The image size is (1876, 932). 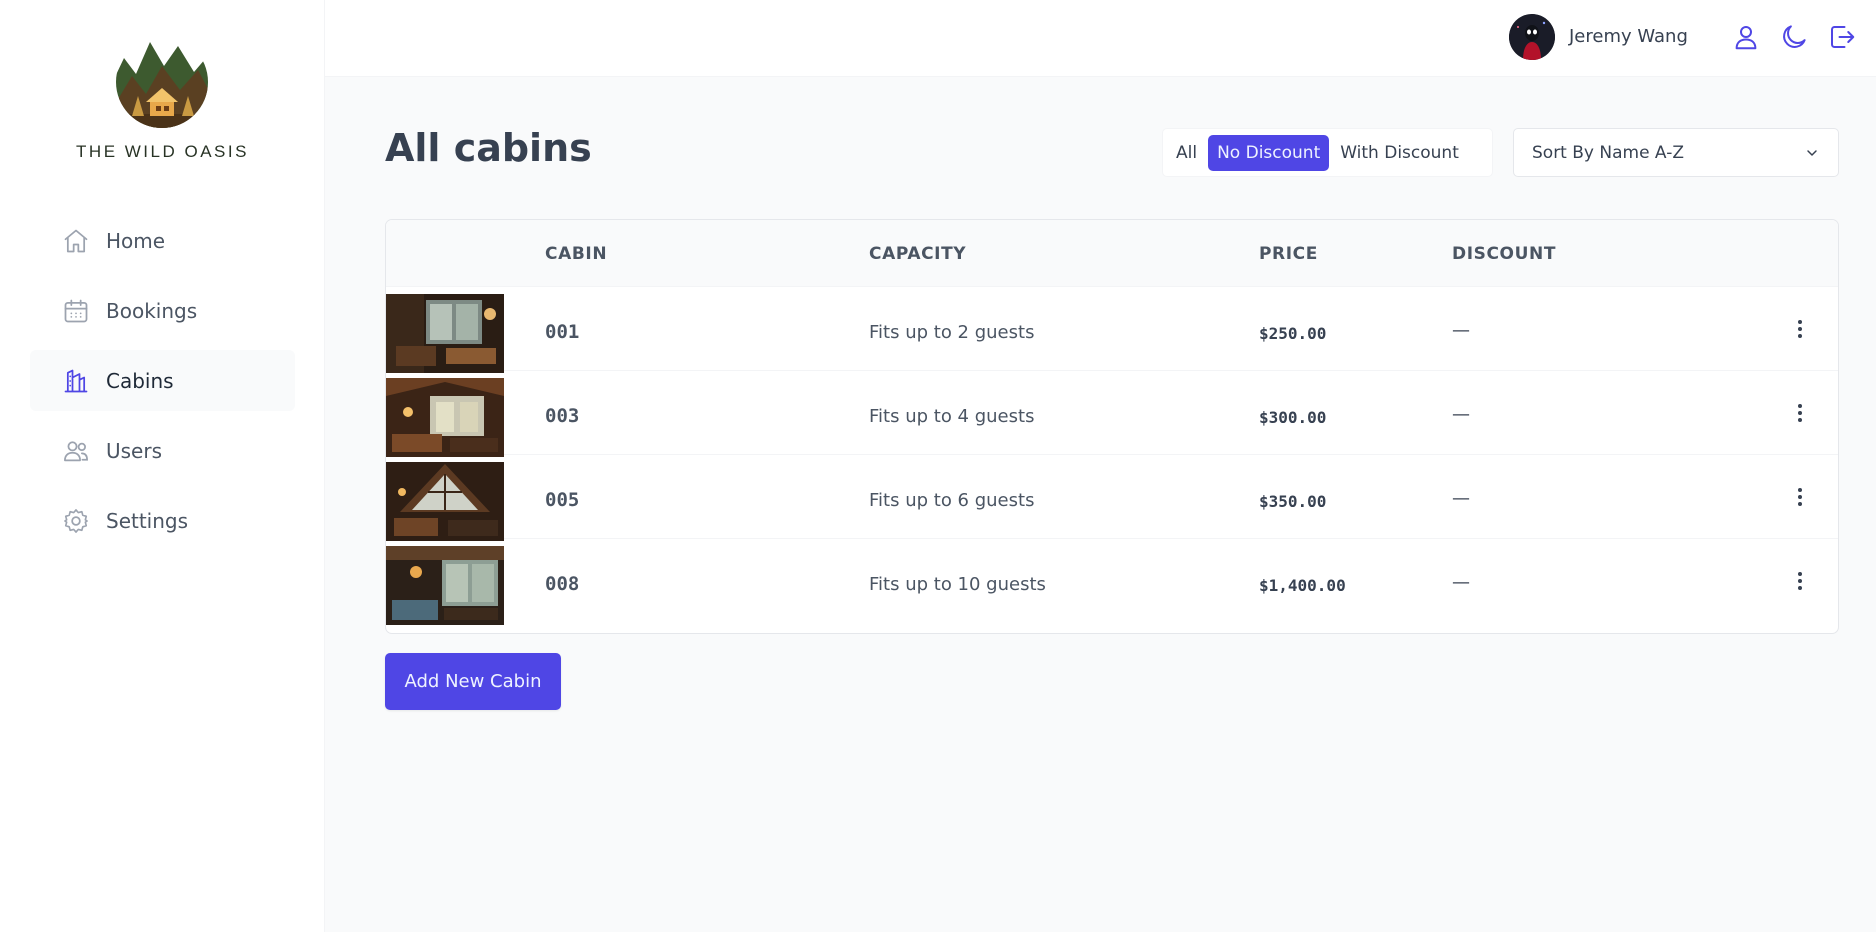 I want to click on avatar-image, so click(x=1532, y=37).